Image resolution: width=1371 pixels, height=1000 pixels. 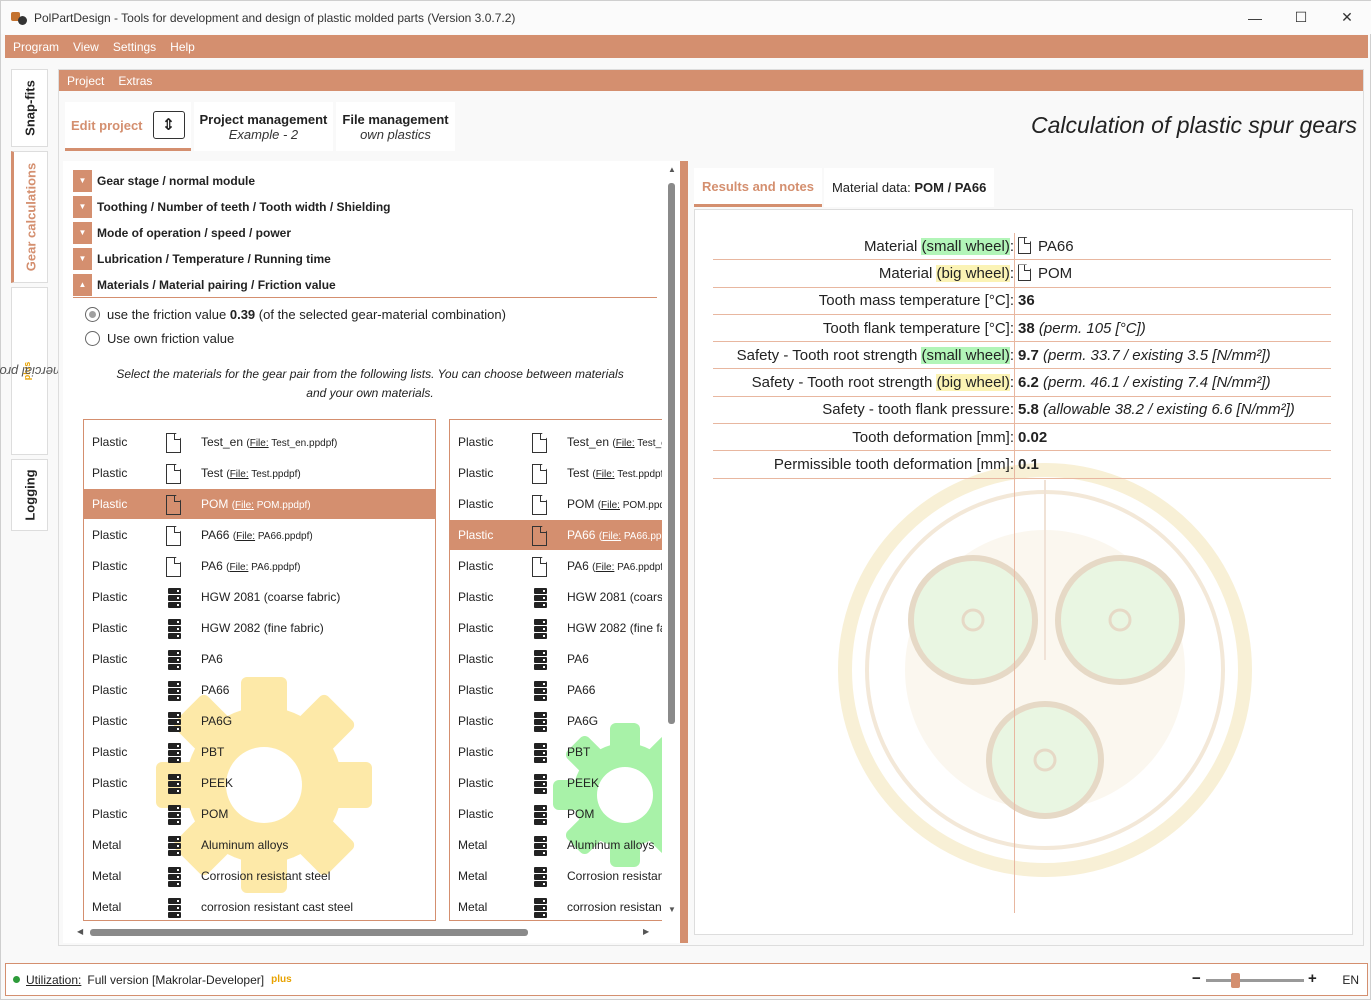 I want to click on scroll-right-icon: ▶, so click(x=646, y=931).